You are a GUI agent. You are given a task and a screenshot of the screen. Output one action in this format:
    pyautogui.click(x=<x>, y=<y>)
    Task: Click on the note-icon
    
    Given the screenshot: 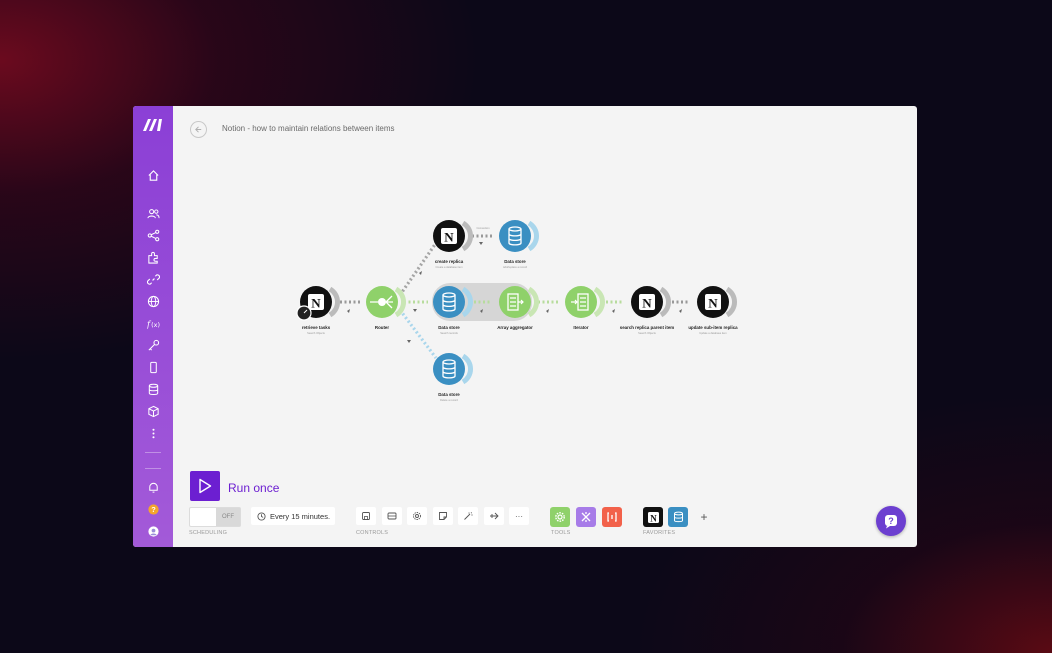 What is the action you would take?
    pyautogui.click(x=443, y=516)
    